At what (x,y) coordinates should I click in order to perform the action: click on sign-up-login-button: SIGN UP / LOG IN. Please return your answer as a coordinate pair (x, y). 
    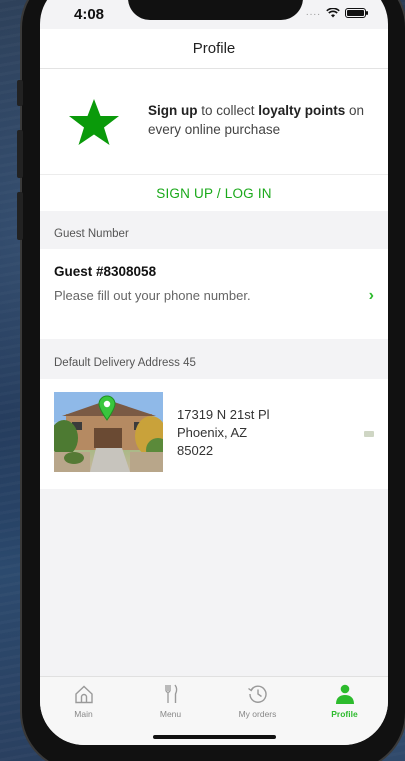
    Looking at the image, I should click on (214, 193).